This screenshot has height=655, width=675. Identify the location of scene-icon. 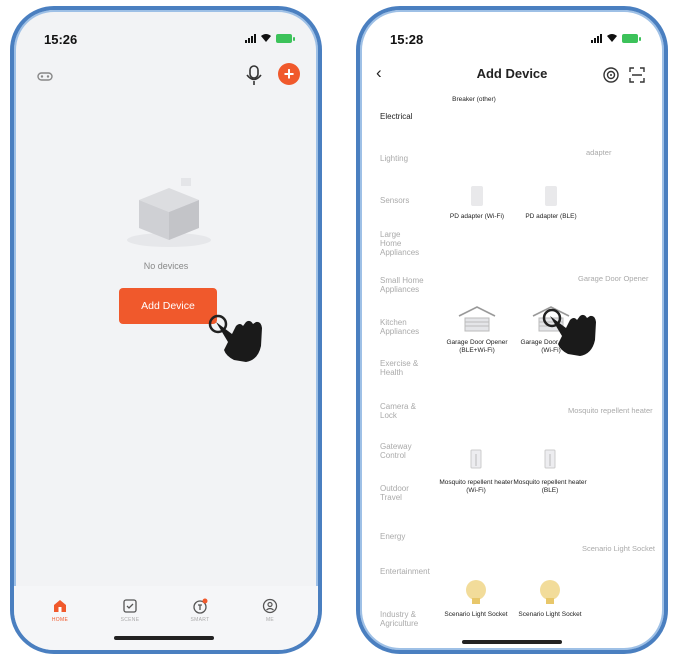
(130, 606).